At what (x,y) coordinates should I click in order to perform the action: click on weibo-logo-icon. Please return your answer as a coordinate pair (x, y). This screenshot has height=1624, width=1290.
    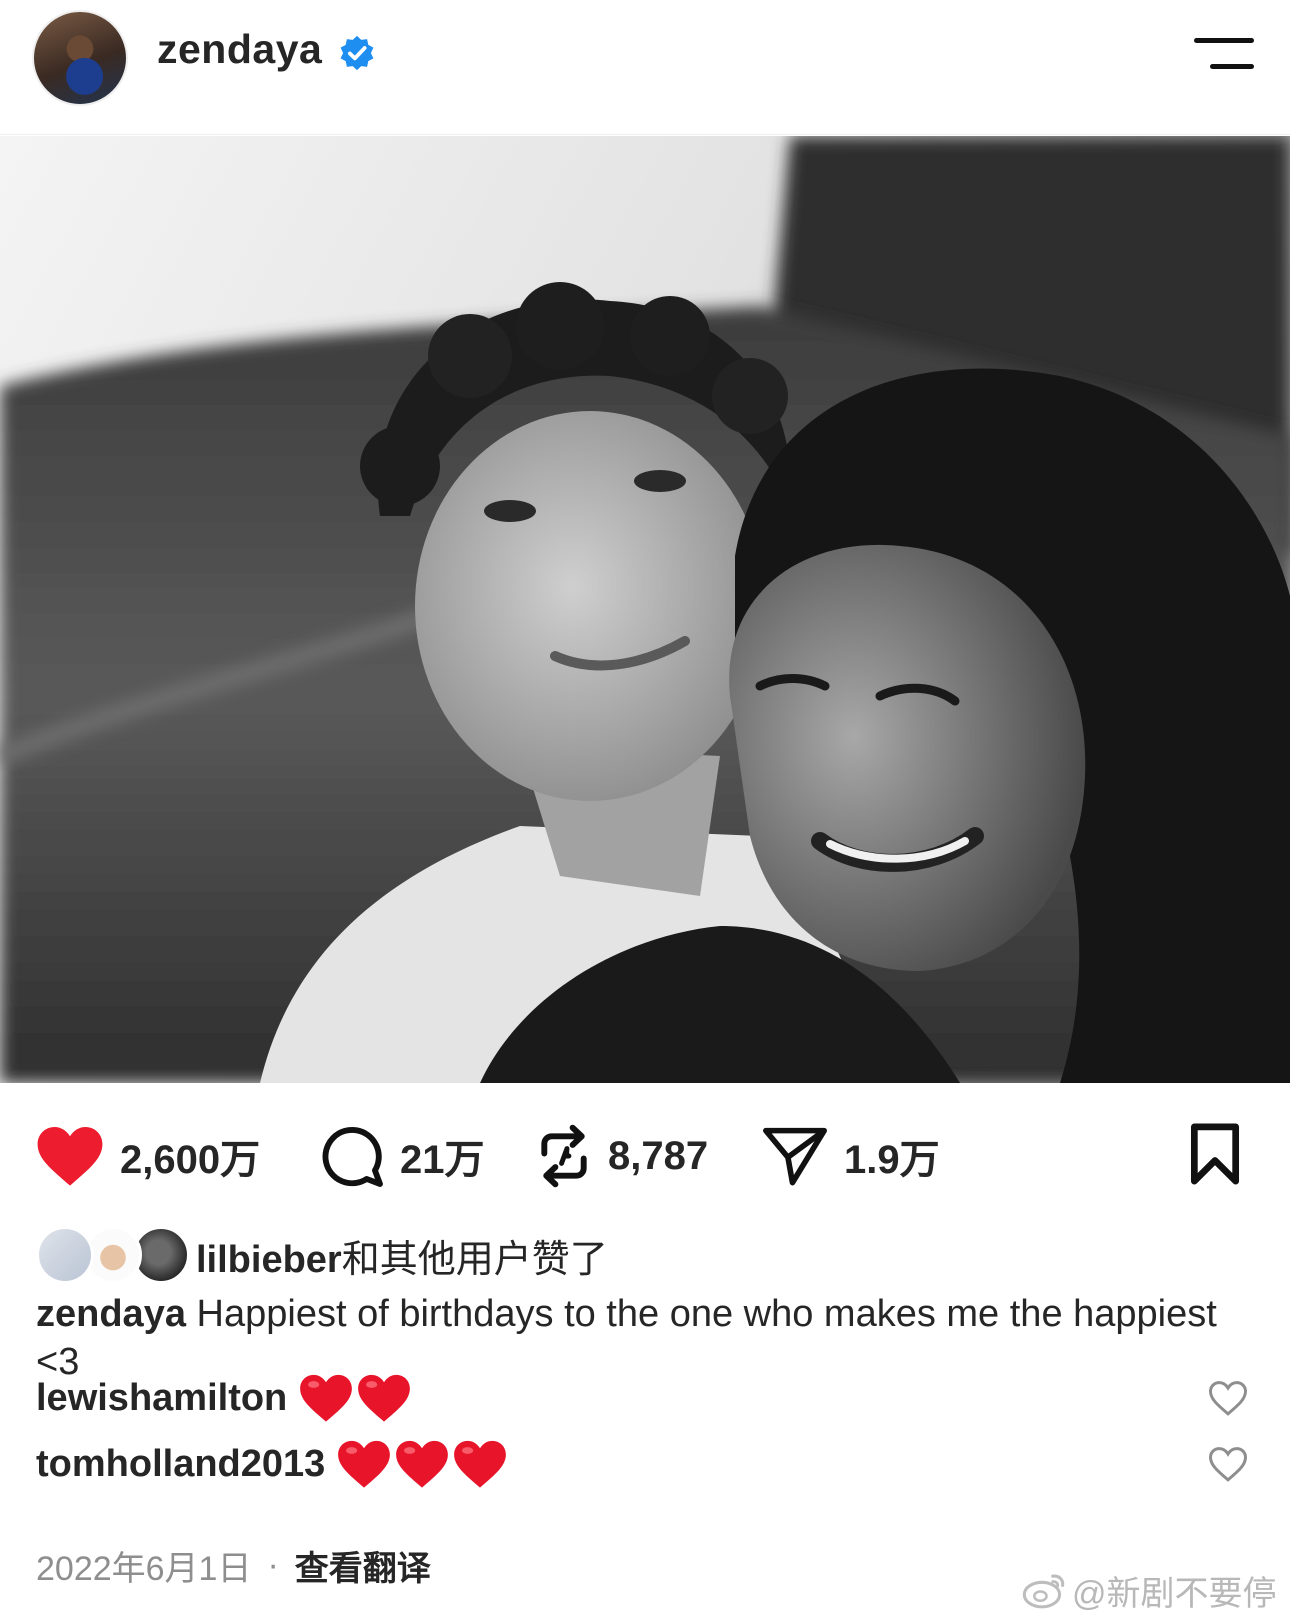
    Looking at the image, I should click on (1043, 1591).